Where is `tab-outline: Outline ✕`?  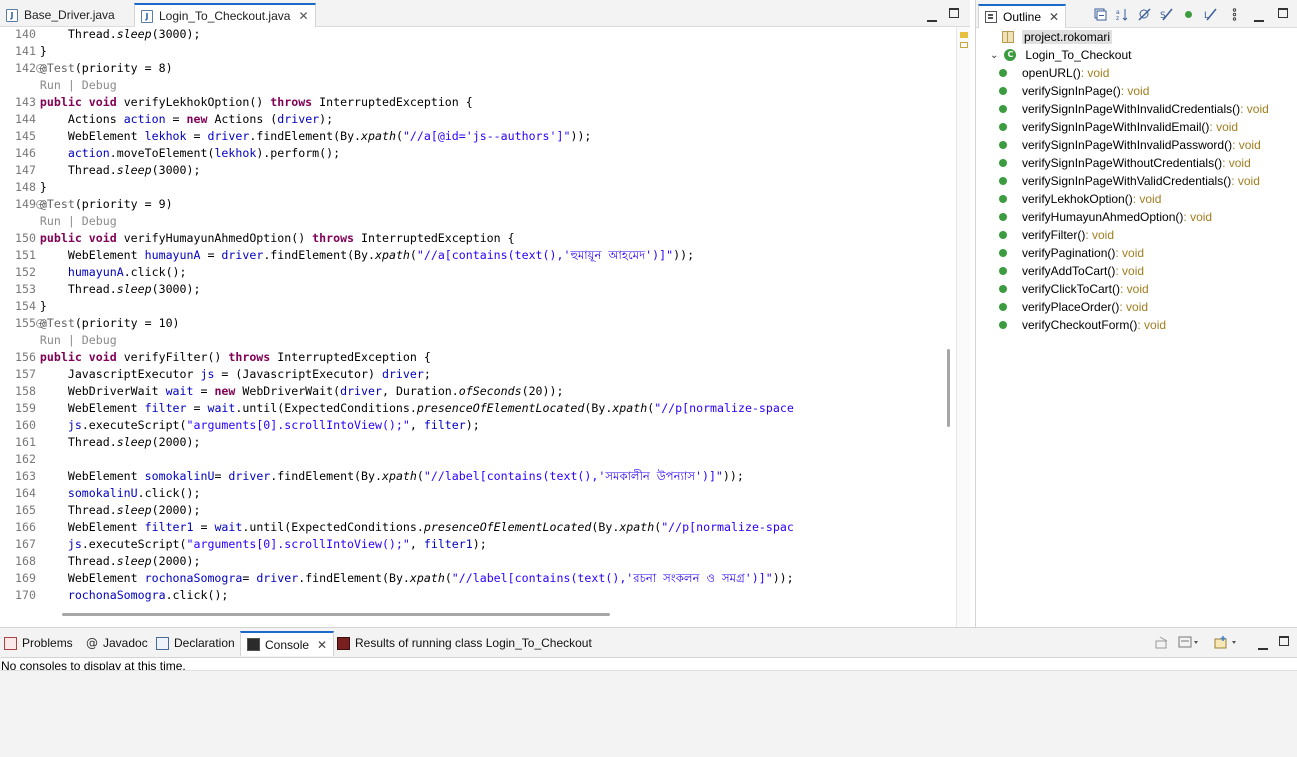
tab-outline: Outline ✕ is located at coordinates (1022, 16).